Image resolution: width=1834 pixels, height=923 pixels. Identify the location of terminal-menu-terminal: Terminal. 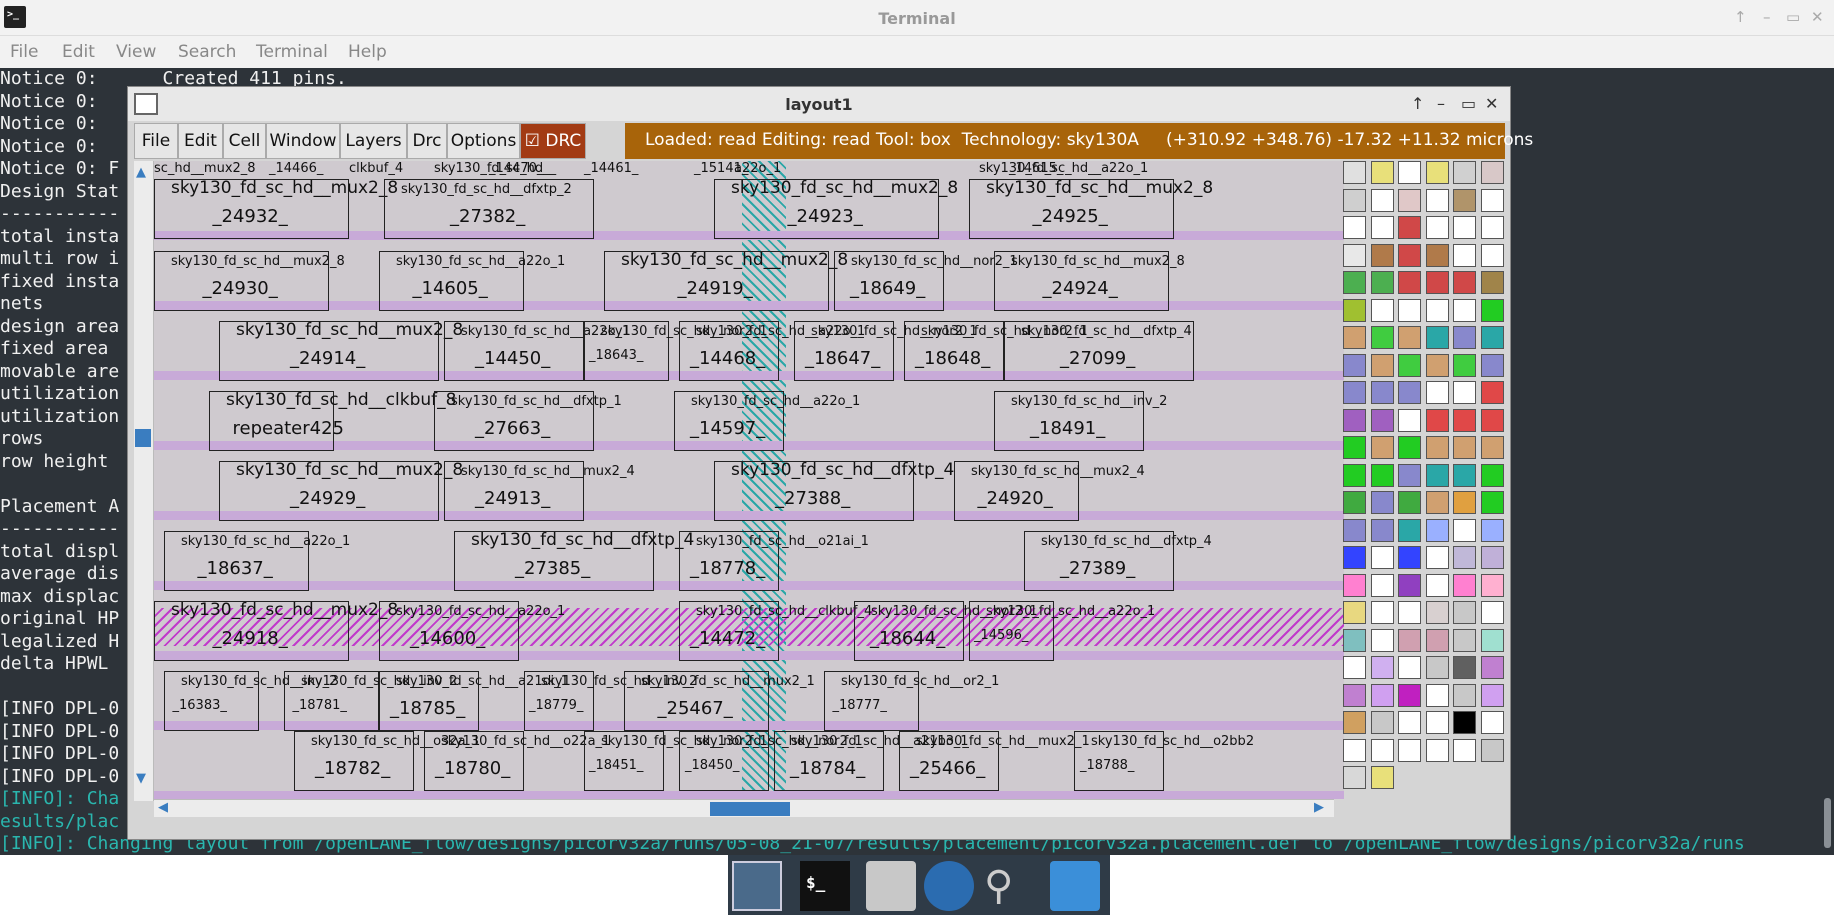
(292, 52).